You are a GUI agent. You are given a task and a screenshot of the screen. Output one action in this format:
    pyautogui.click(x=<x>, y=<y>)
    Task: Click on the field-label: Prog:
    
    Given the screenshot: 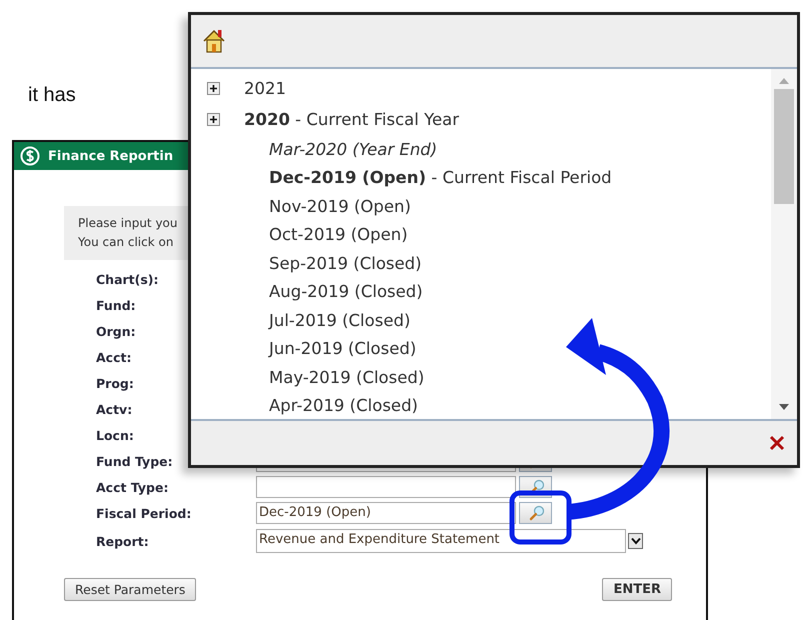 What is the action you would take?
    pyautogui.click(x=115, y=383)
    